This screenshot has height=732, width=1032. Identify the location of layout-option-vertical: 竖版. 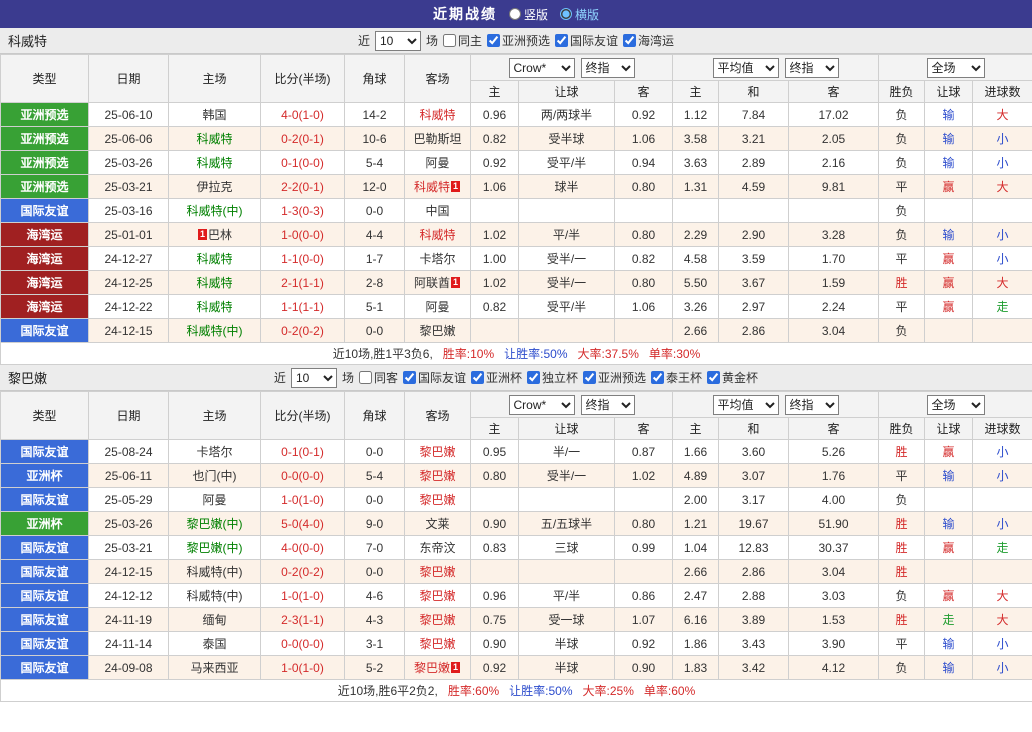
(528, 14).